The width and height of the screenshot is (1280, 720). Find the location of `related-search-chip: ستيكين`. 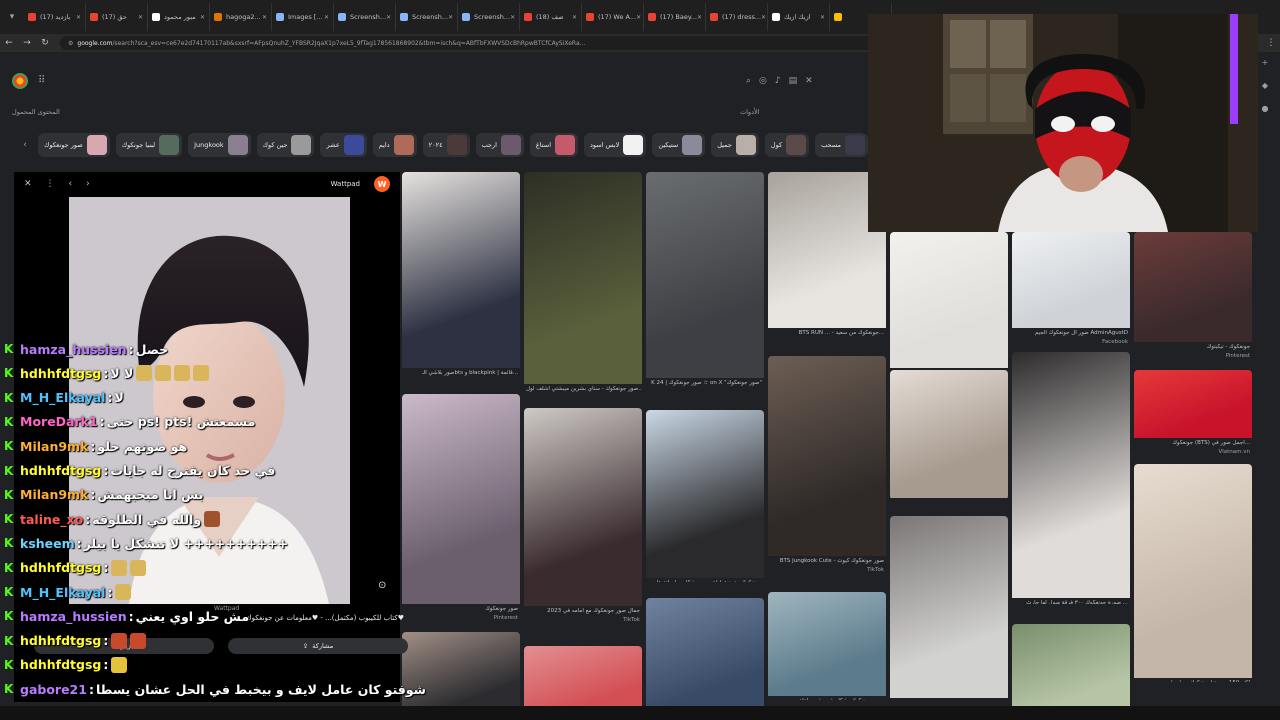

related-search-chip: ستيكين is located at coordinates (679, 145).